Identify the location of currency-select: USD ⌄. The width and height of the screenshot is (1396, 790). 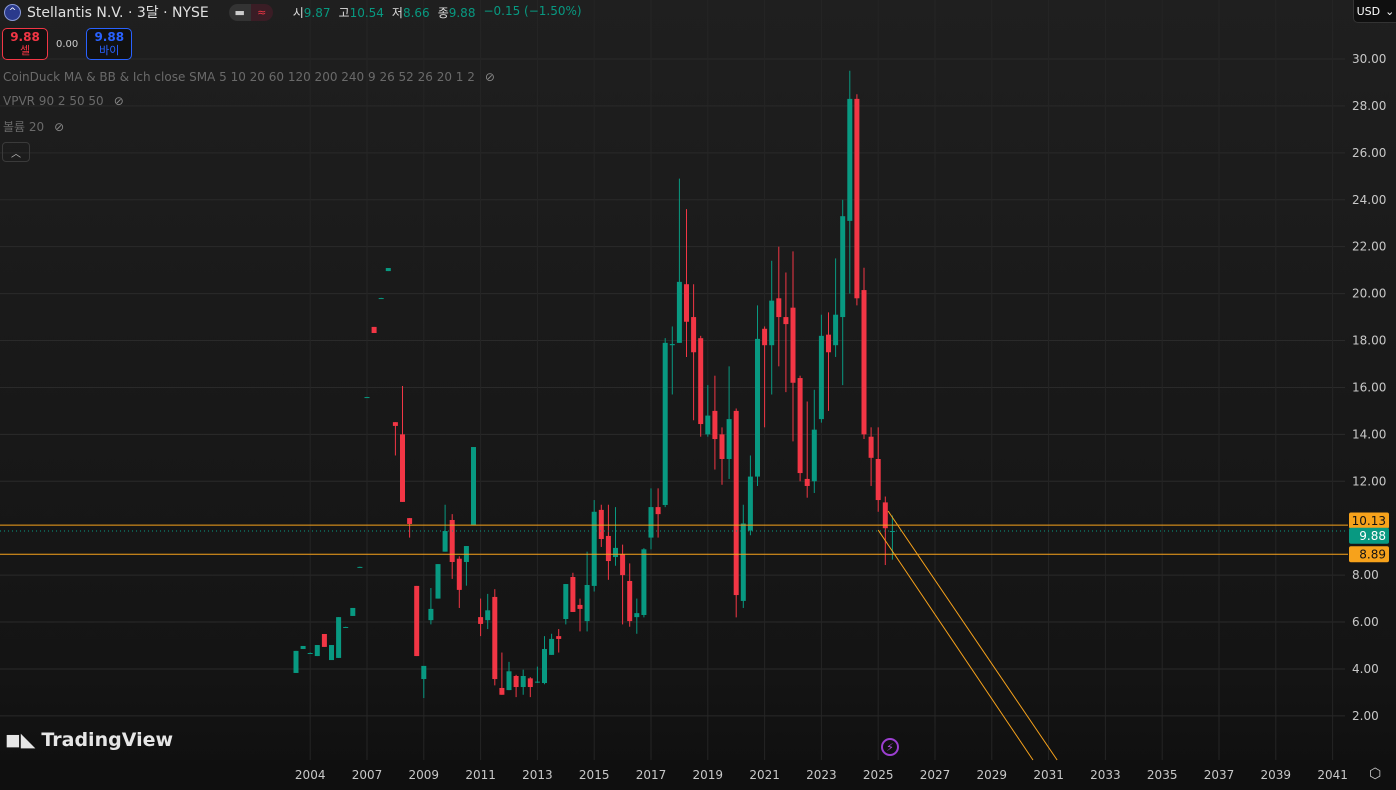
(1374, 11).